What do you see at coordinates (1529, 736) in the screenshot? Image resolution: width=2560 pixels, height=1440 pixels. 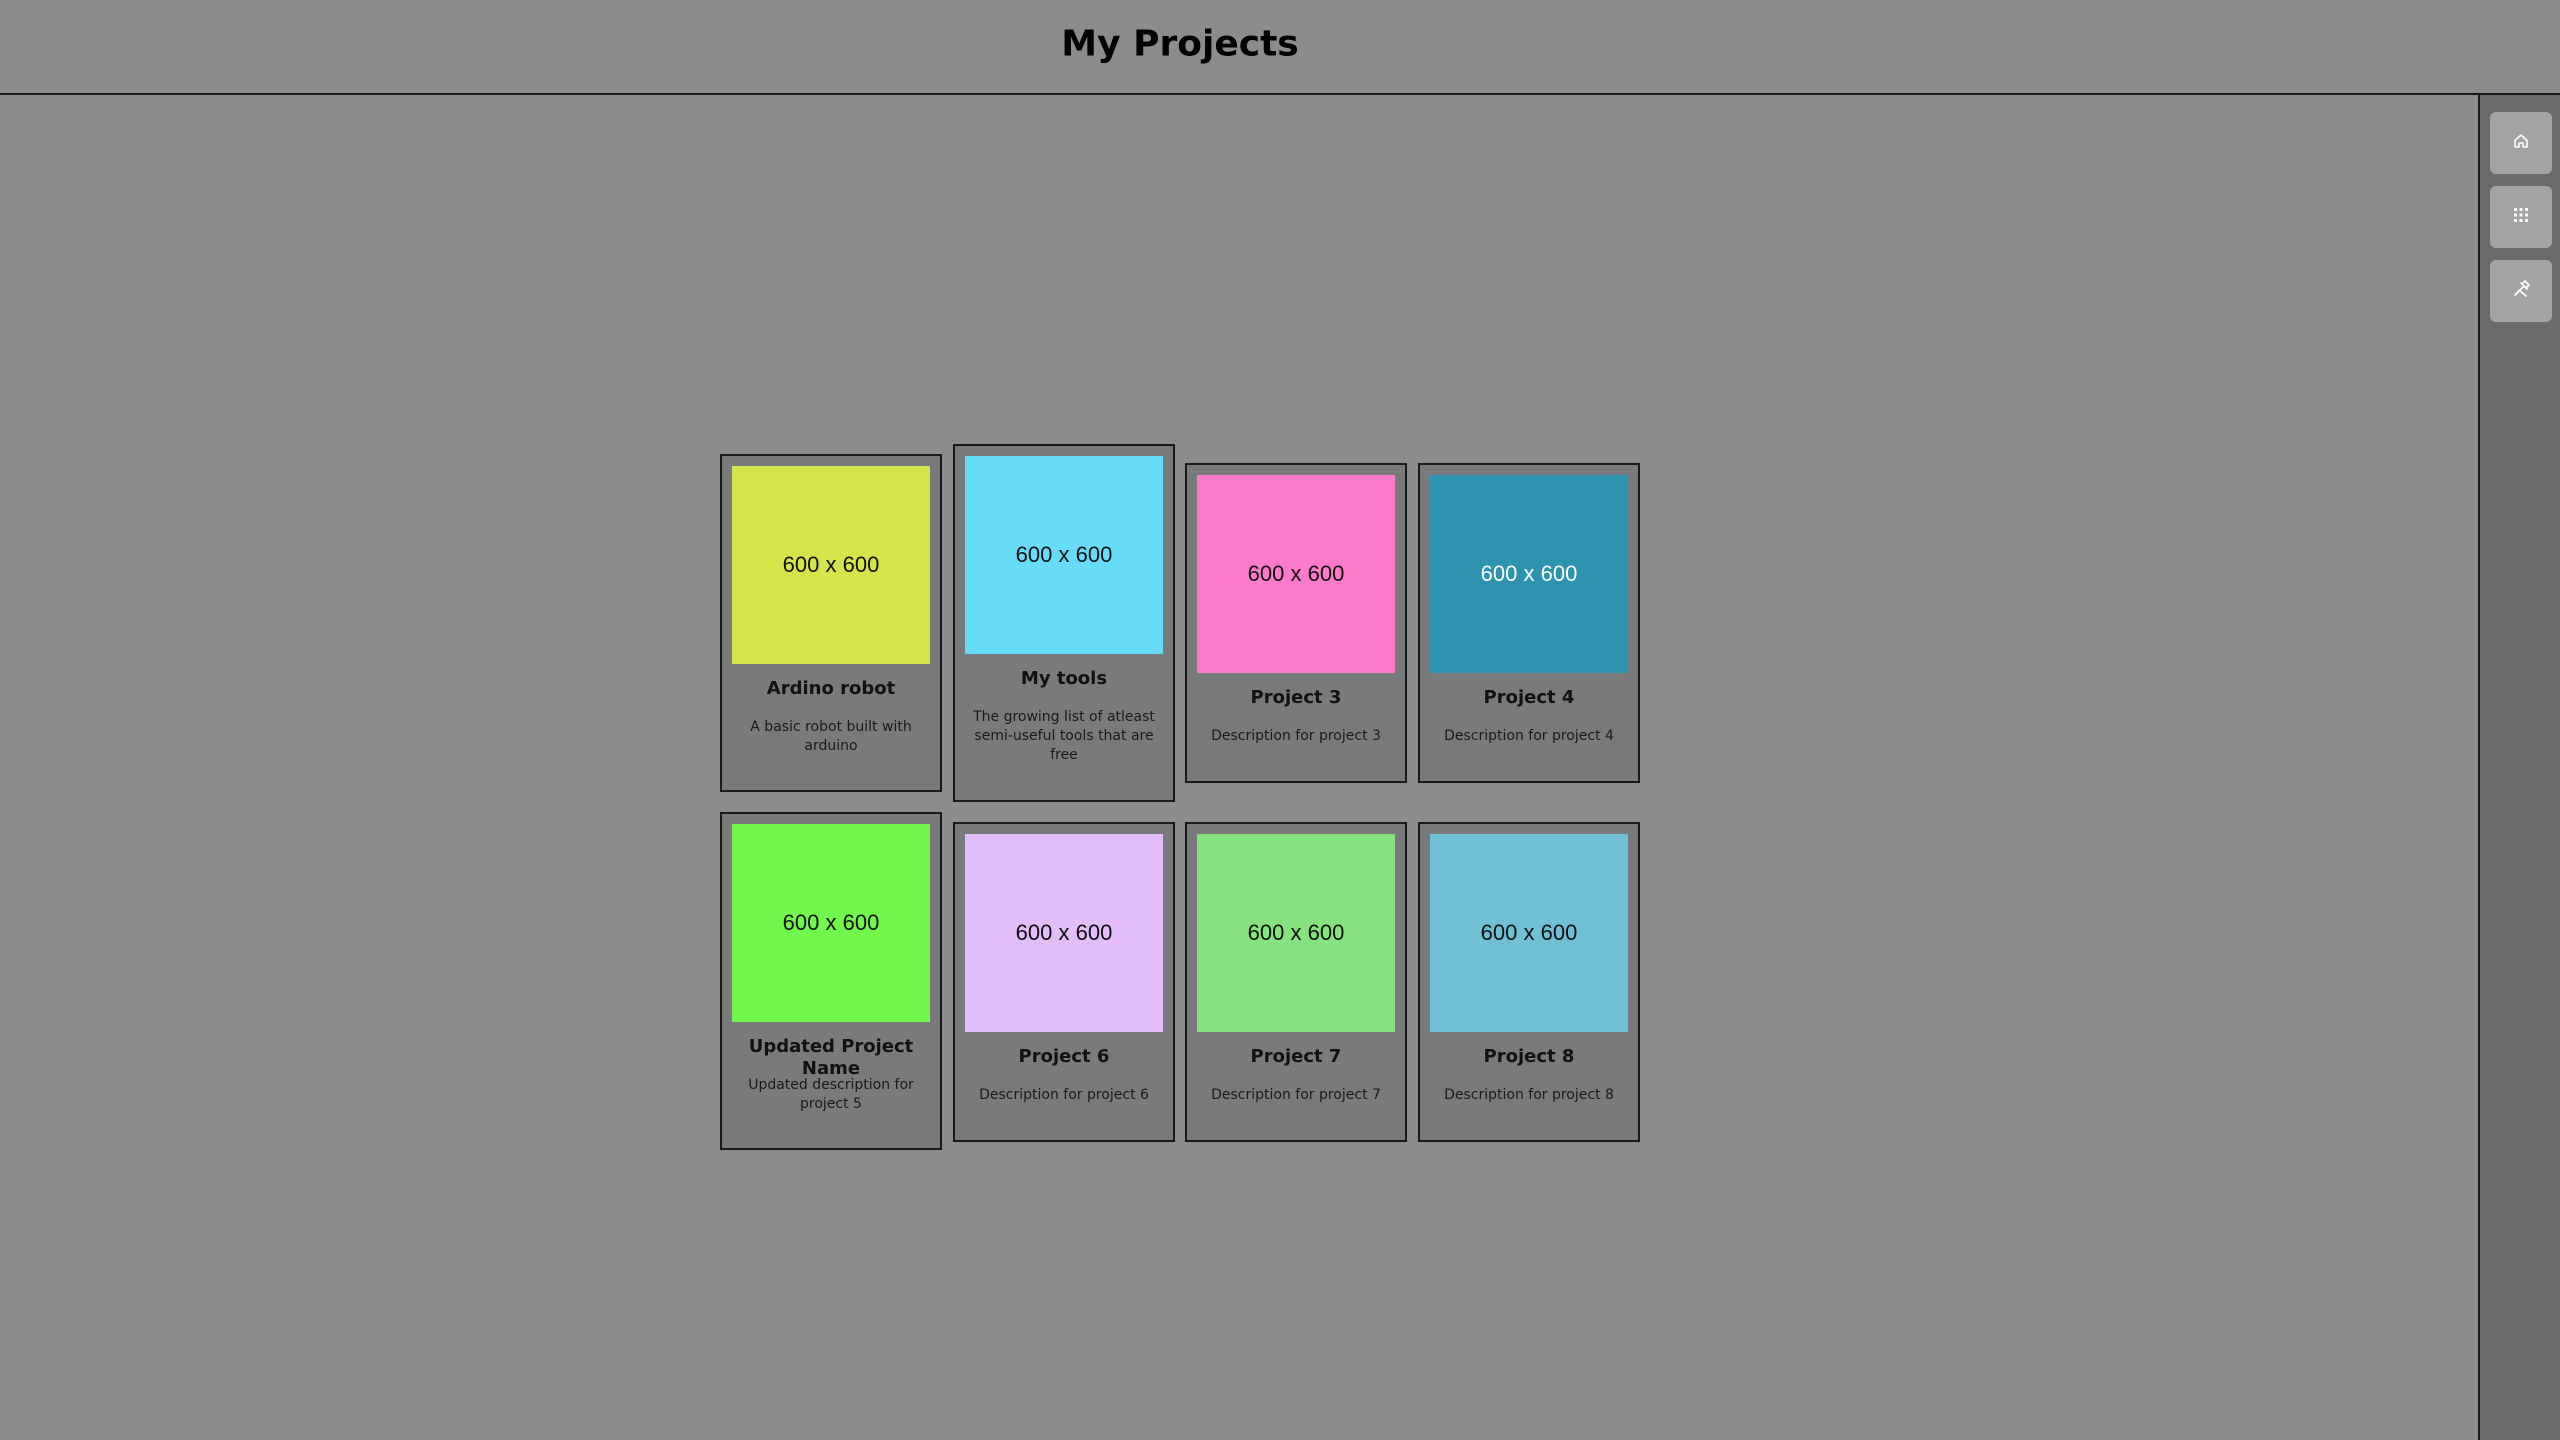 I see `project-description: Description for project 4` at bounding box center [1529, 736].